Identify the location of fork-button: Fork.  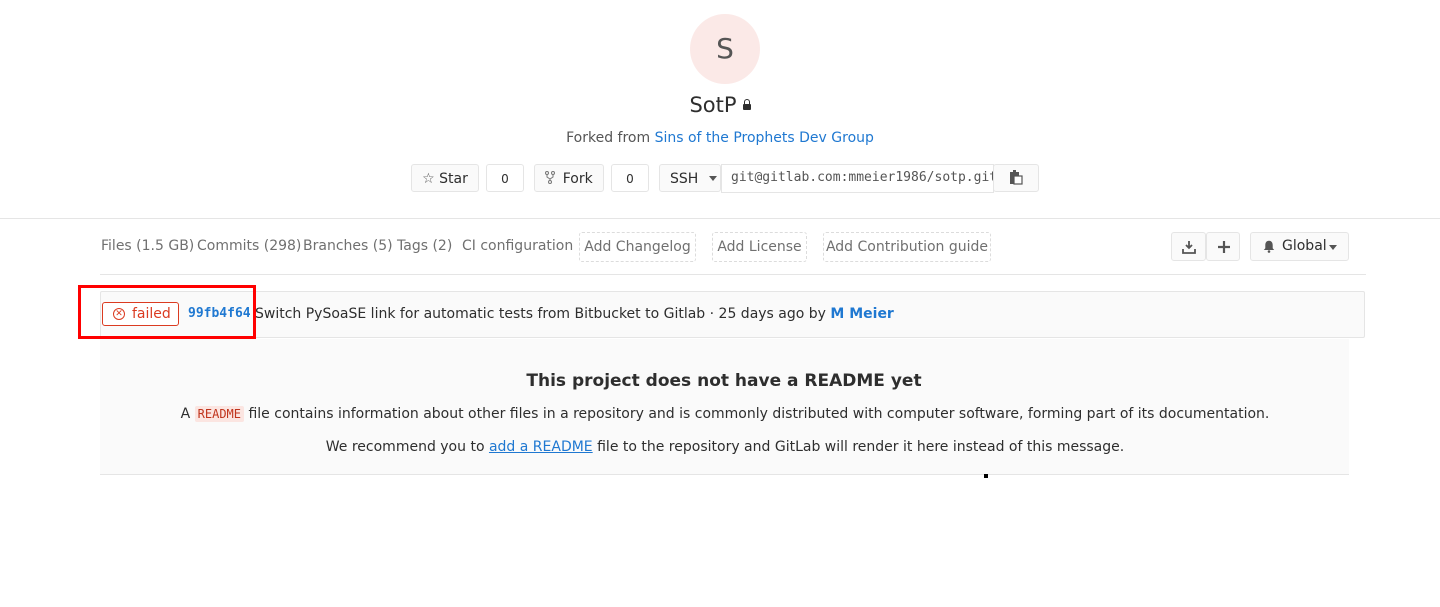
(569, 178).